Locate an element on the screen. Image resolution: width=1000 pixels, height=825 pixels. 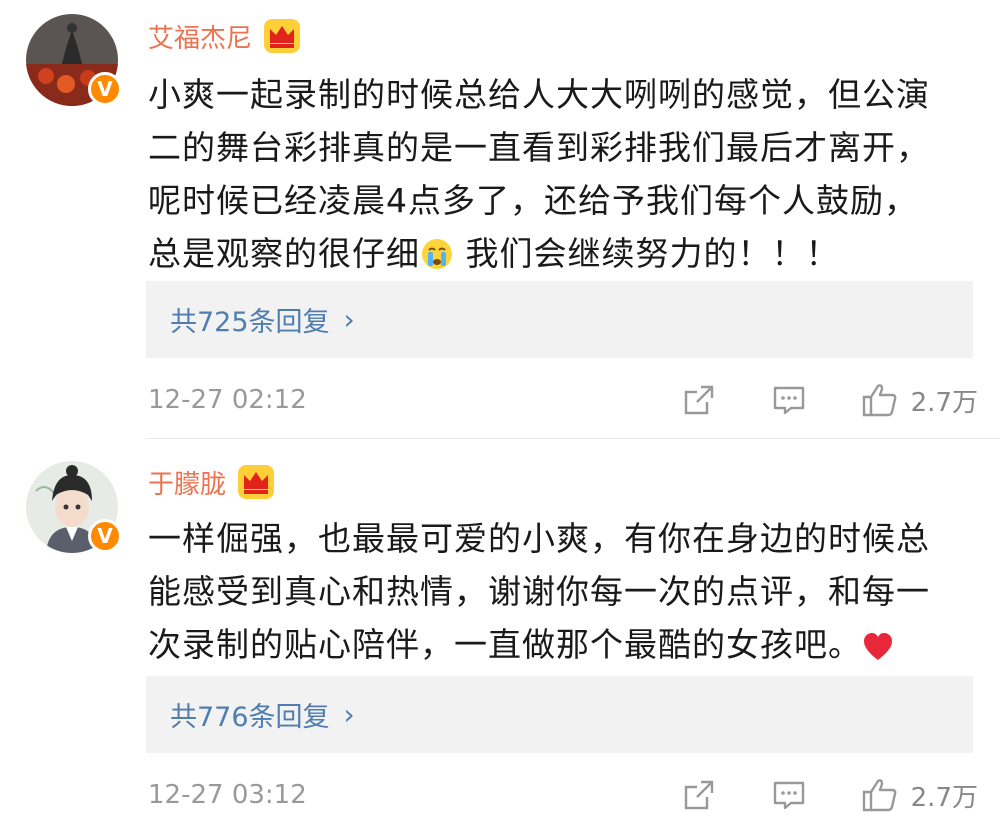
timestamp: 12-27 03:12 is located at coordinates (227, 795).